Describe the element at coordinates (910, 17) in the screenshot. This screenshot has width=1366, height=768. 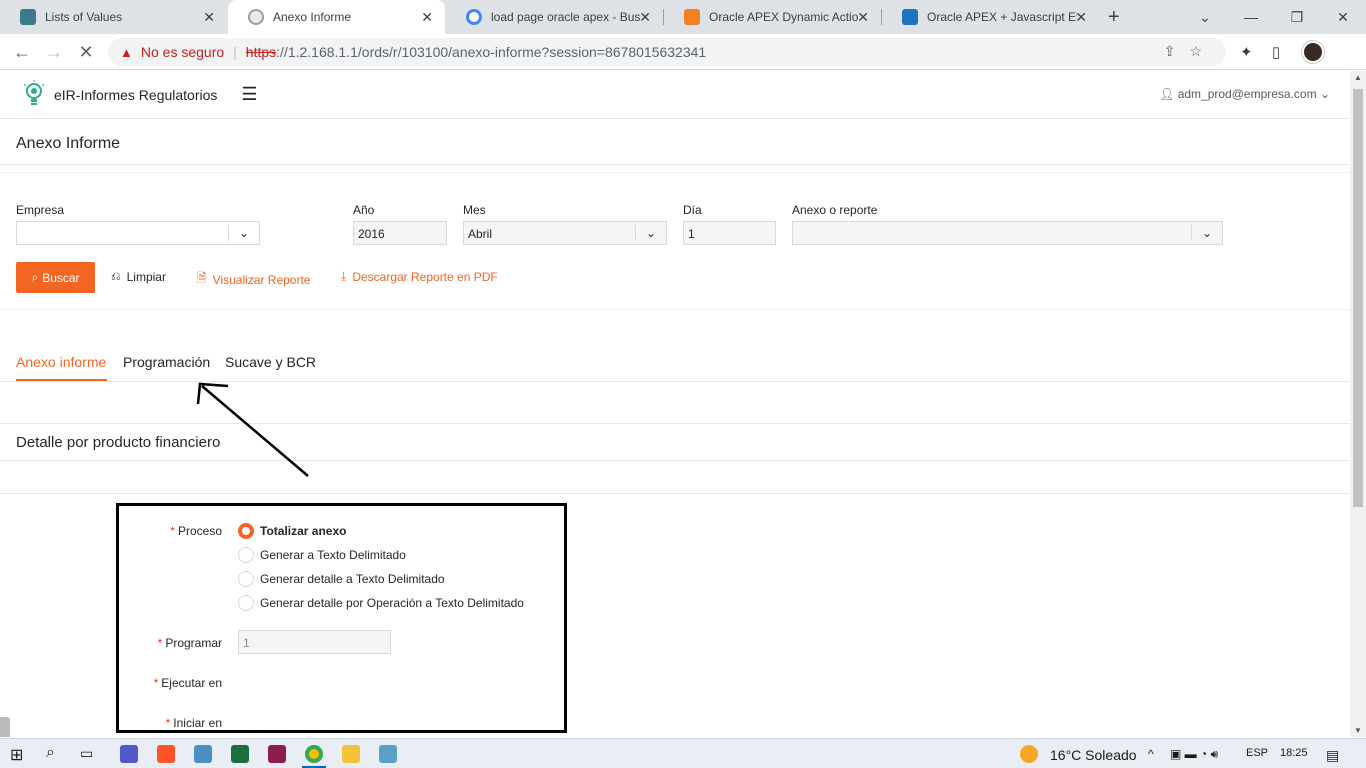
I see `apex-blue-icon` at that location.